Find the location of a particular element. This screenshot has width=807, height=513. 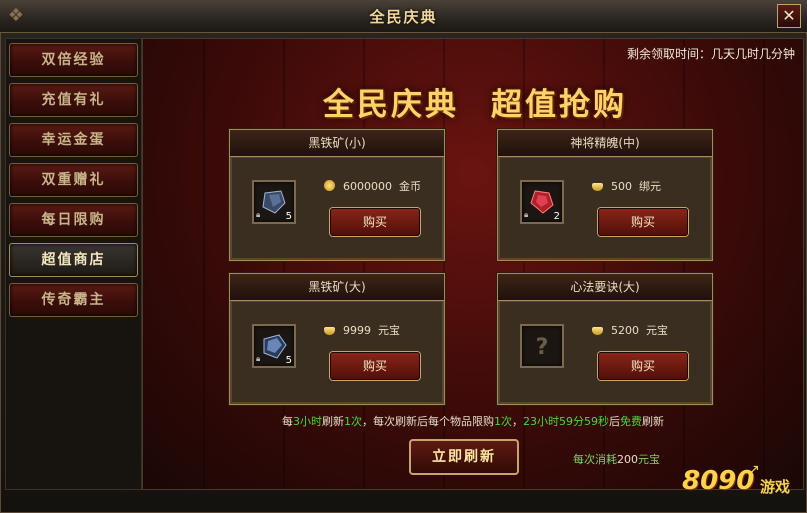

refresh-rule-text: 每3小时刷新1次，每次刷新后每个物品限购1次，23小时59分59秒后免费刷新 is located at coordinates (473, 421).